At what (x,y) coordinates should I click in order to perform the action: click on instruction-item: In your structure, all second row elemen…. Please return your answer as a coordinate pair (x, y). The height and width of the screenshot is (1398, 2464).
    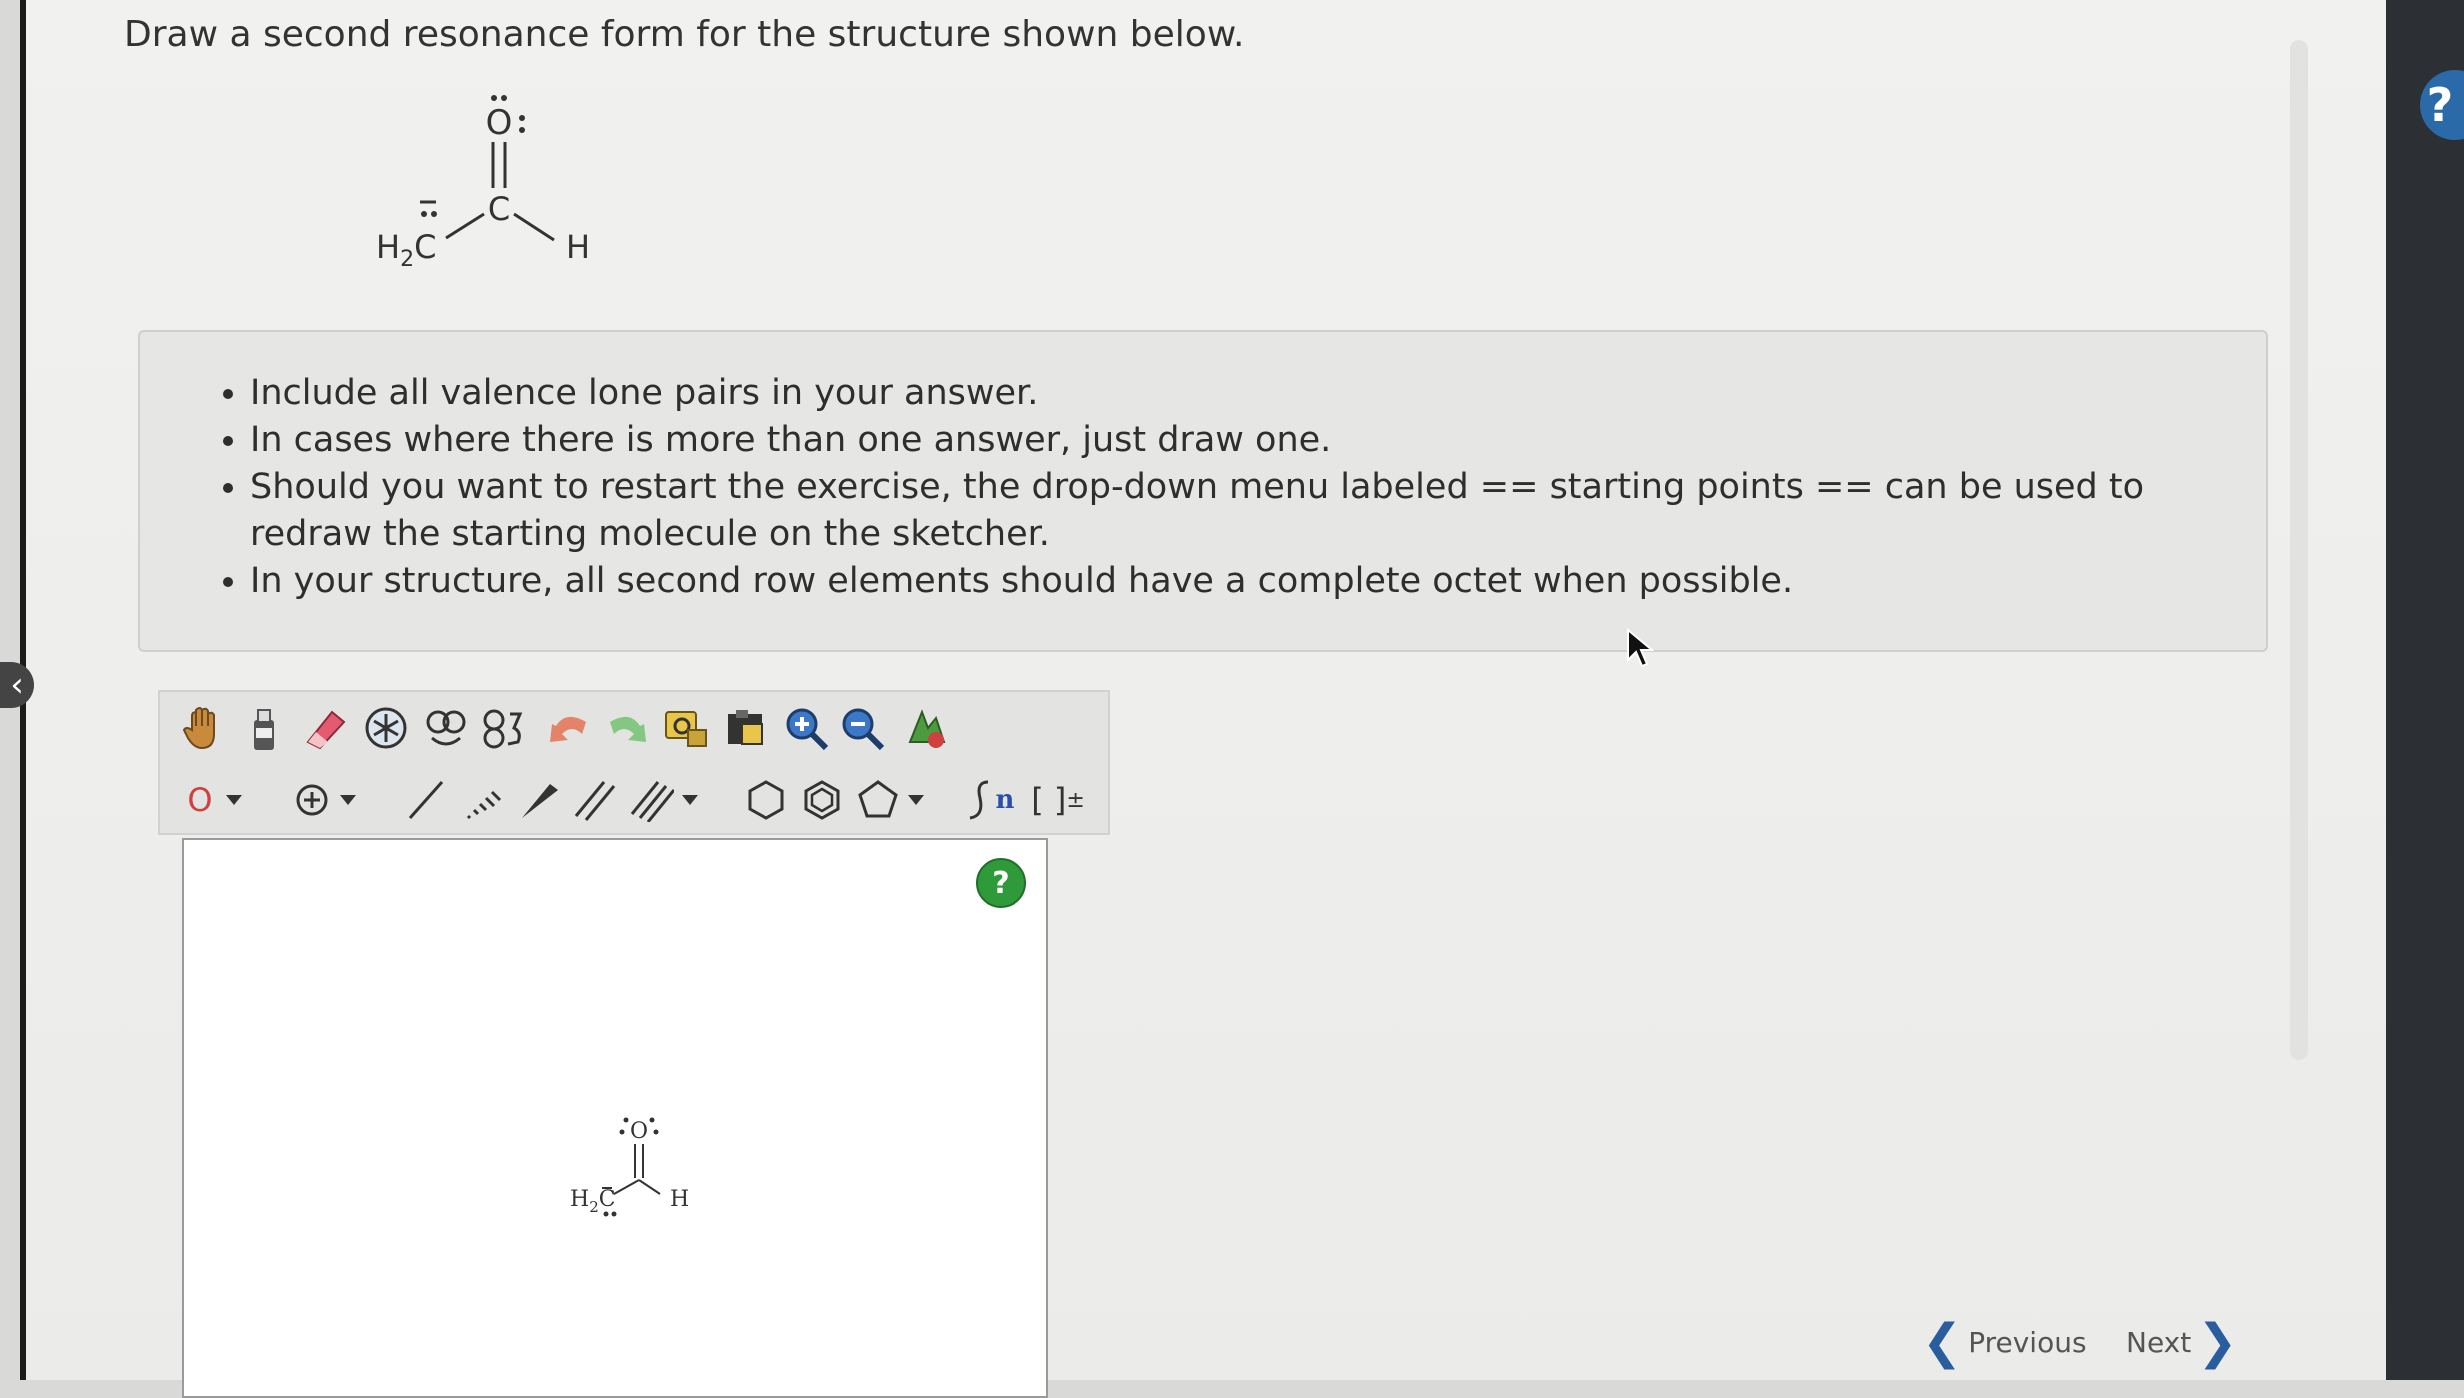
    Looking at the image, I should click on (1258, 581).